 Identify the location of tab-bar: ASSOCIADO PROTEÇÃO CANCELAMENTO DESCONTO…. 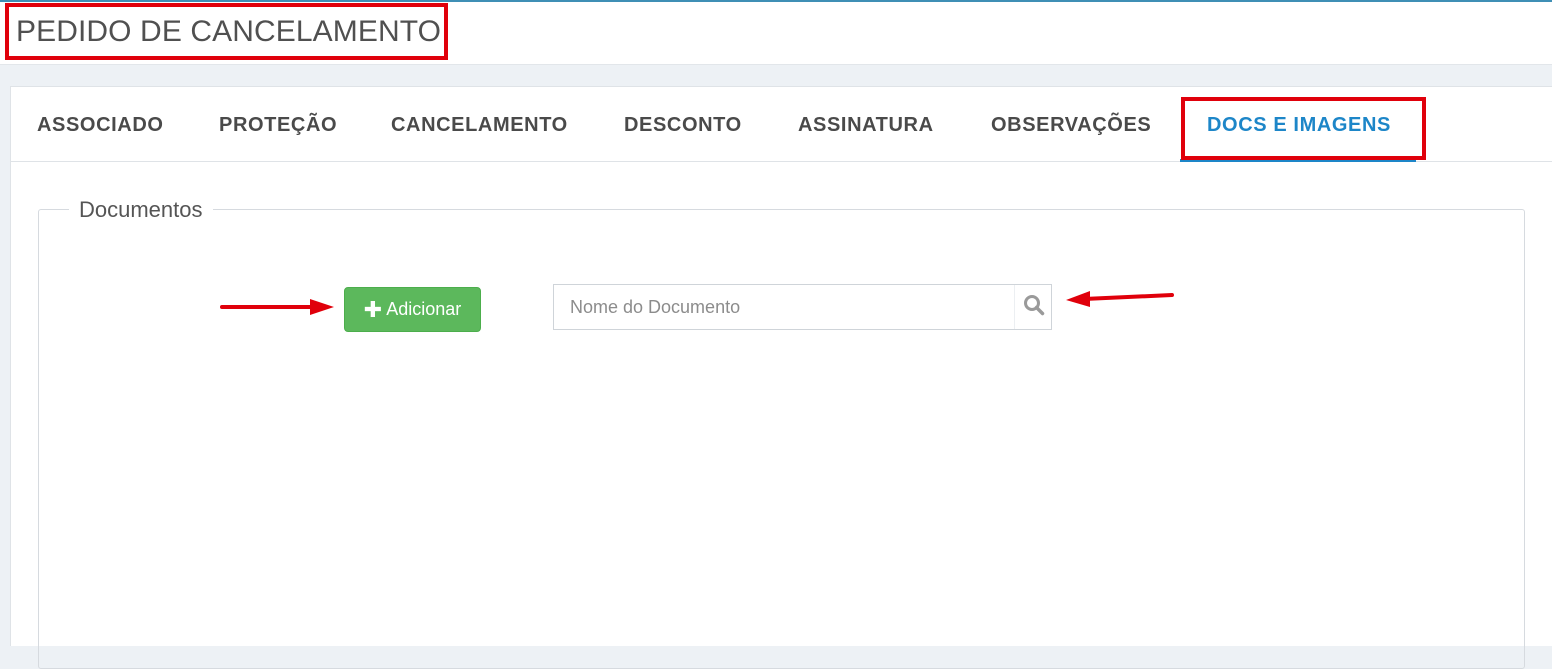
(781, 124).